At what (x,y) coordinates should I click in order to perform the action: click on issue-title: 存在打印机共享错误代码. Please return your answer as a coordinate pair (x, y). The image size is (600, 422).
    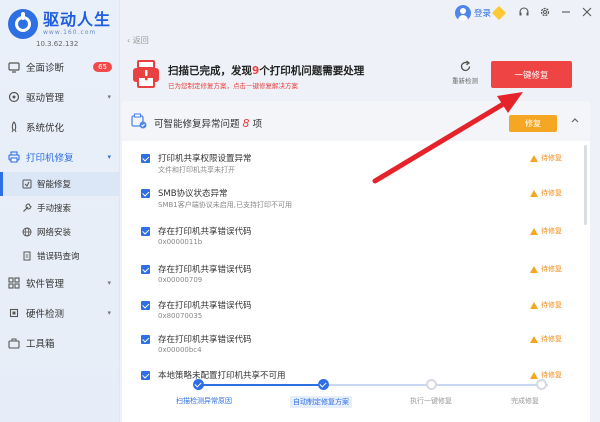
    Looking at the image, I should click on (205, 232).